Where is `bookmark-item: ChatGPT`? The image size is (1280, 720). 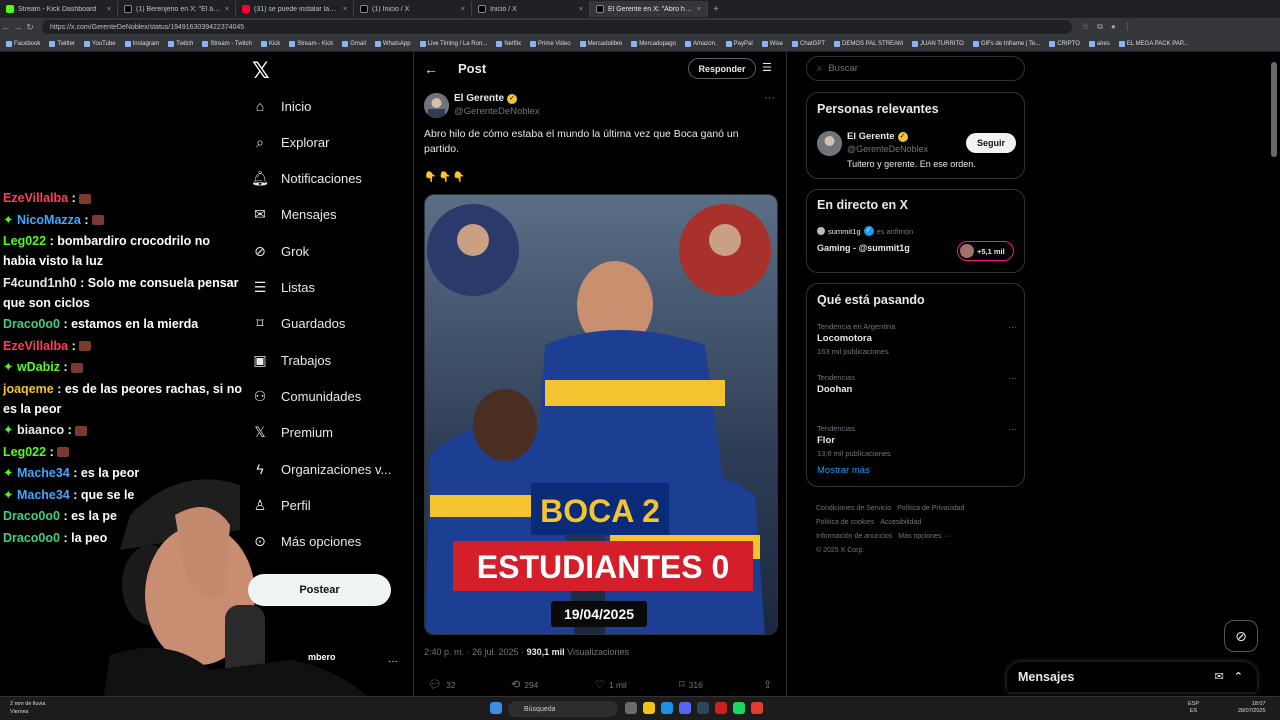 bookmark-item: ChatGPT is located at coordinates (808, 43).